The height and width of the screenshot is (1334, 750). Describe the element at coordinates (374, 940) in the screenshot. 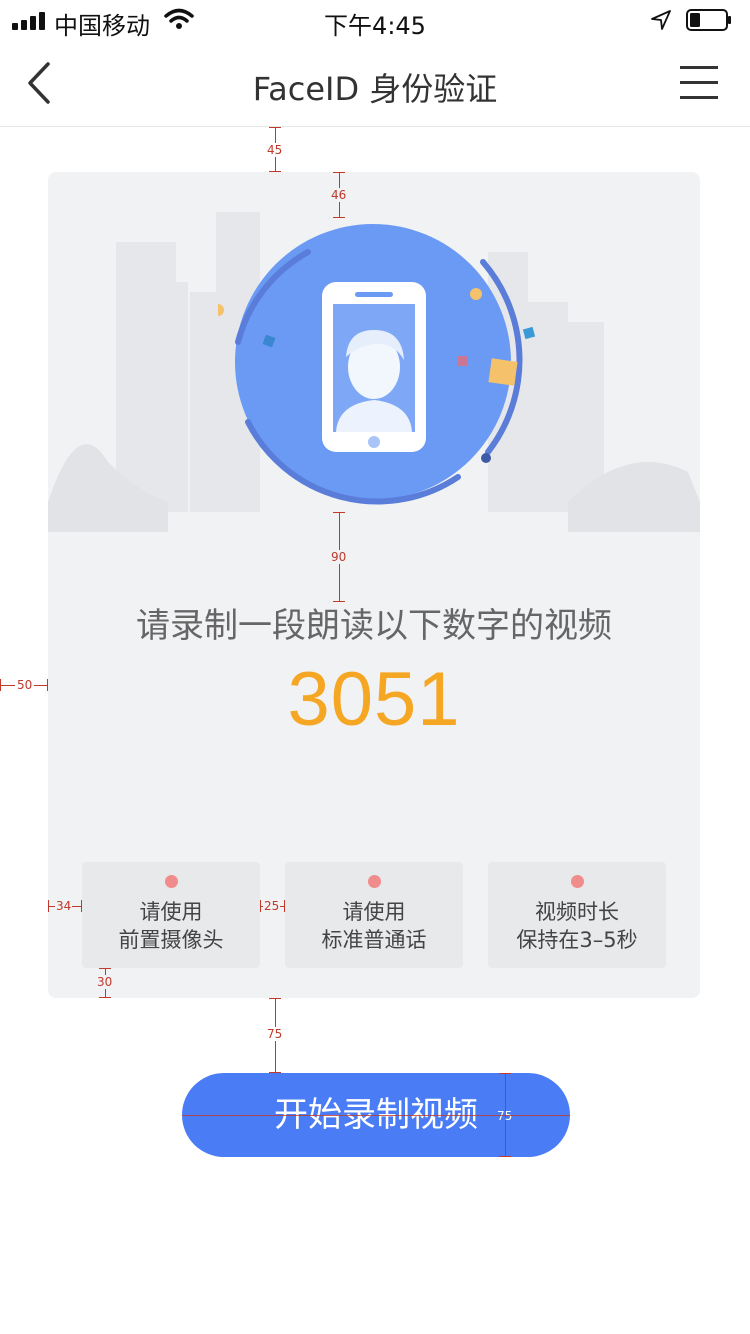

I see `tip-line: 标准普通话` at that location.